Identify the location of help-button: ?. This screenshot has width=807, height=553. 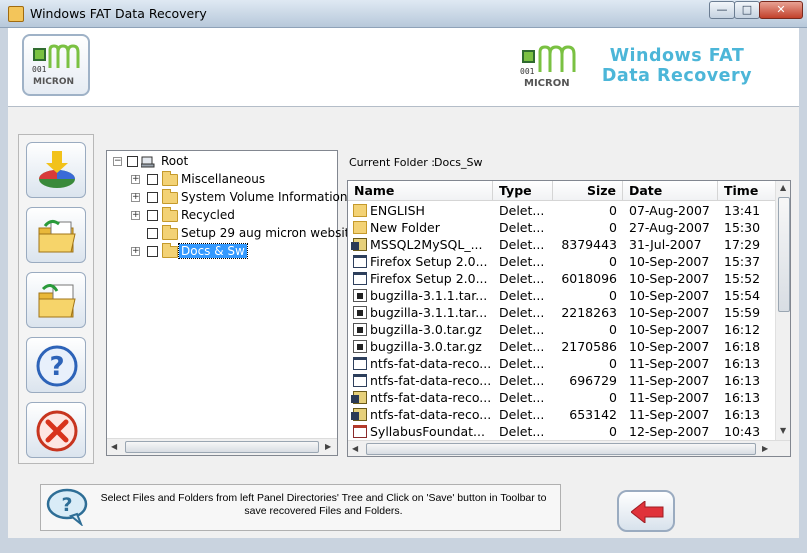
(56, 365).